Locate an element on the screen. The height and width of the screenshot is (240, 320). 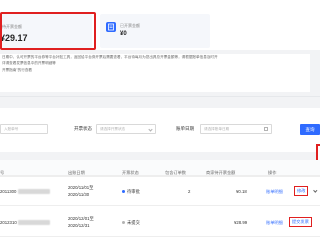
issued-amount-label: 已开票金额 is located at coordinates (130, 25).